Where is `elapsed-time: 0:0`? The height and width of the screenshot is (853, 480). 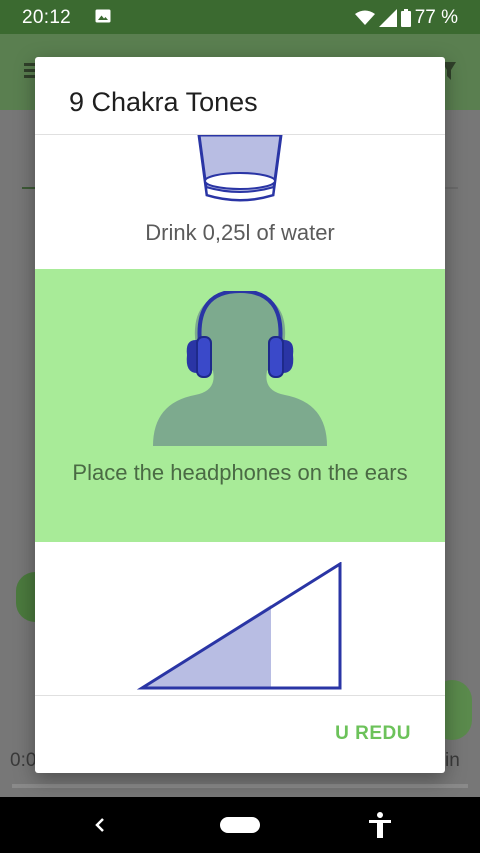 elapsed-time: 0:0 is located at coordinates (23, 760).